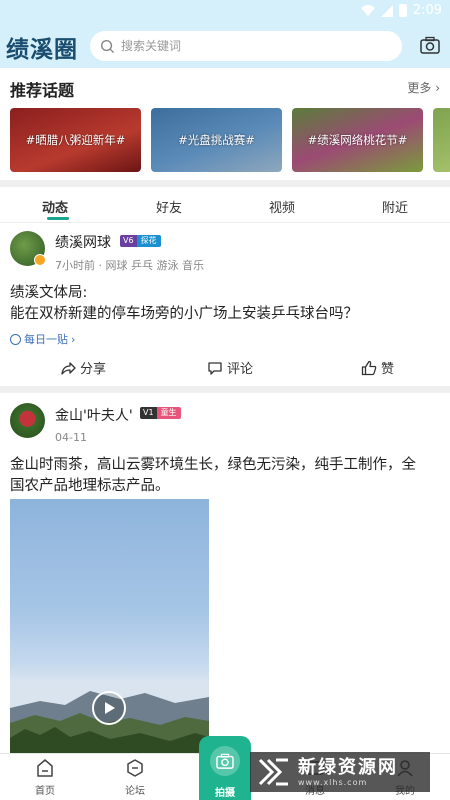 This screenshot has width=450, height=800. I want to click on share-label: 分享, so click(93, 369).